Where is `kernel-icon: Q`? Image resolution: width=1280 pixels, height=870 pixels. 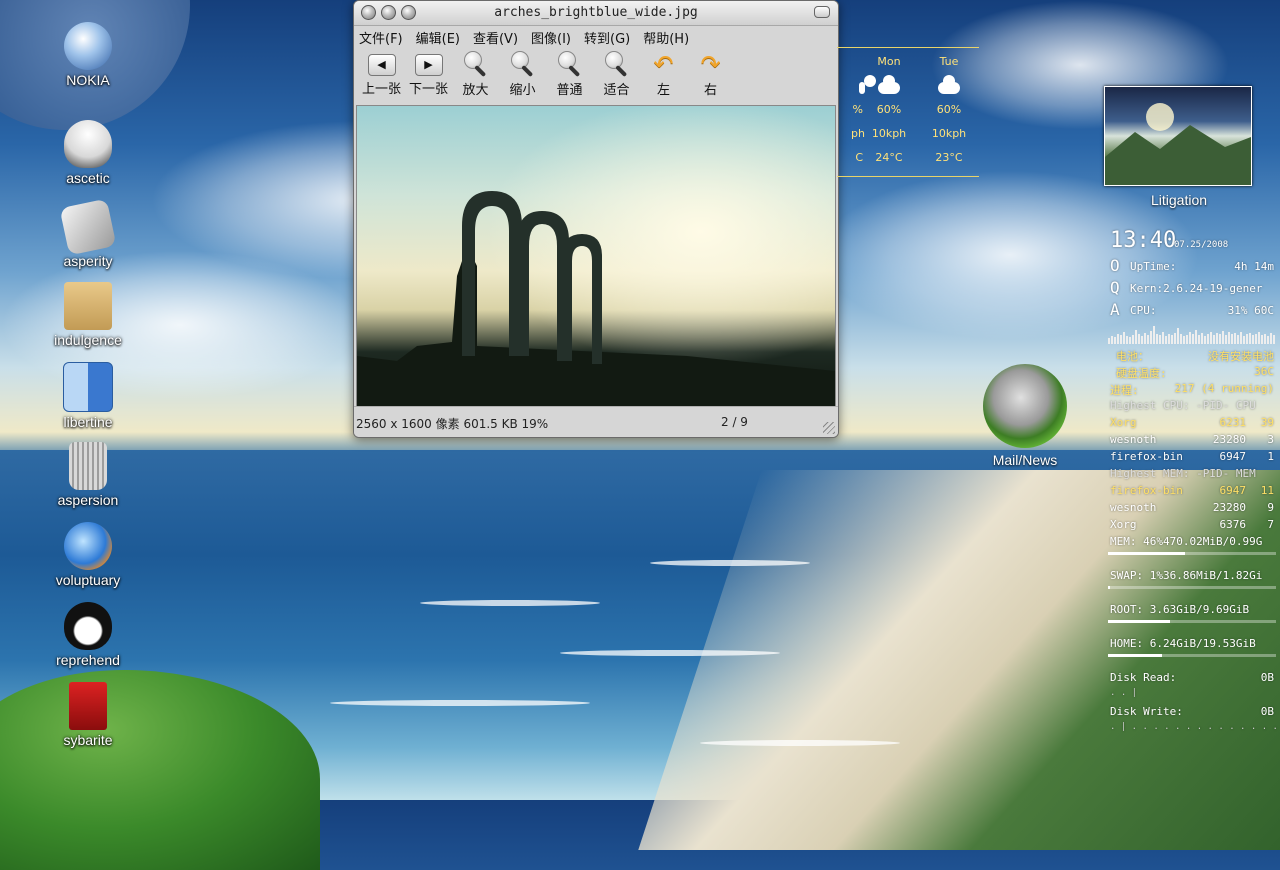 kernel-icon: Q is located at coordinates (1115, 287).